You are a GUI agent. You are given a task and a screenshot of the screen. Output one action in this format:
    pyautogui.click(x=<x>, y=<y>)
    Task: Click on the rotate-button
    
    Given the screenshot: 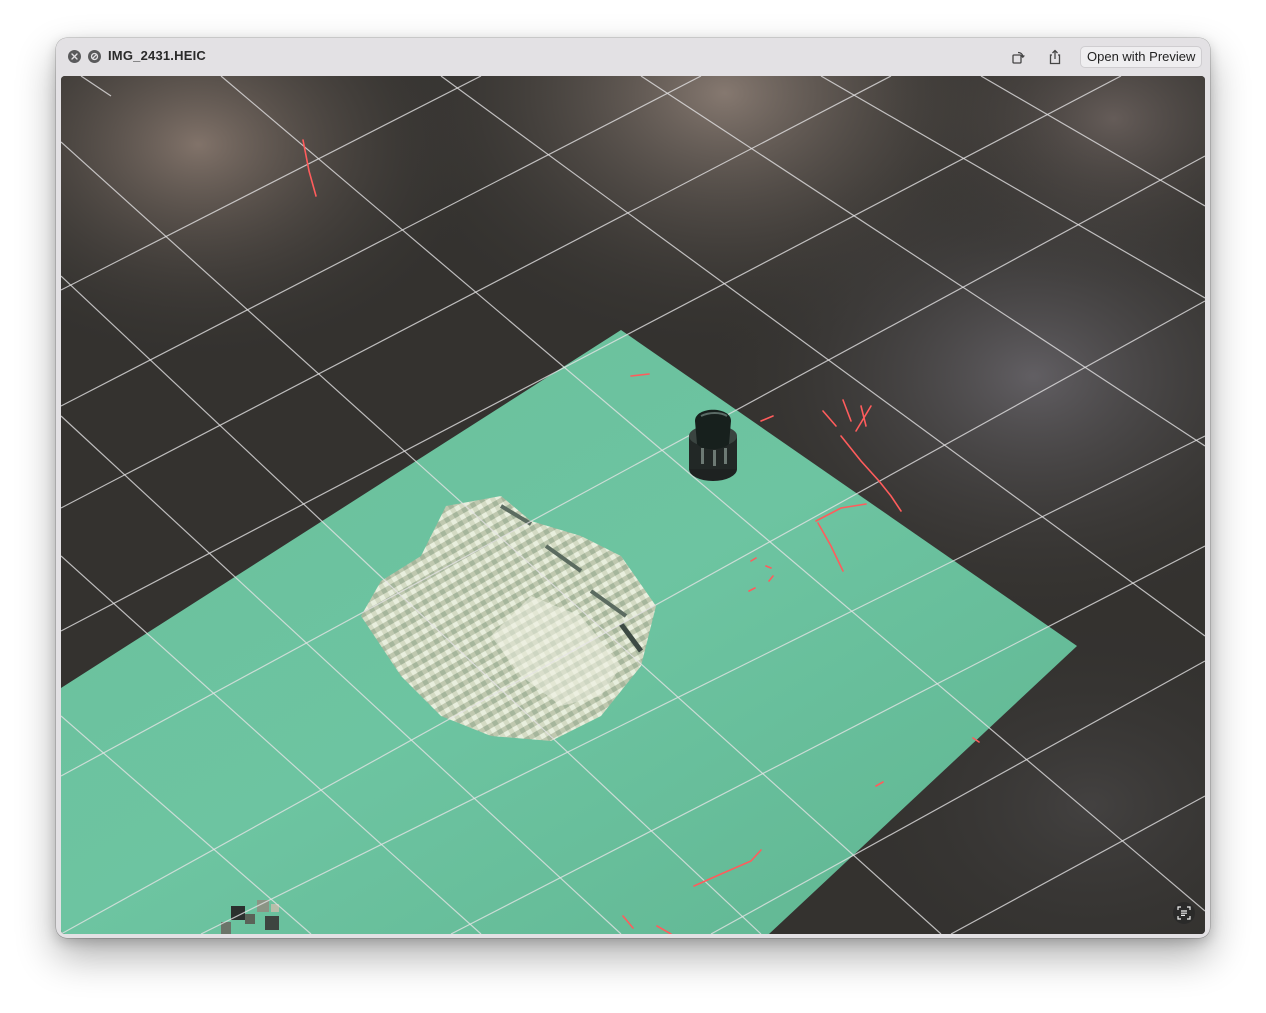 What is the action you would take?
    pyautogui.click(x=1018, y=57)
    